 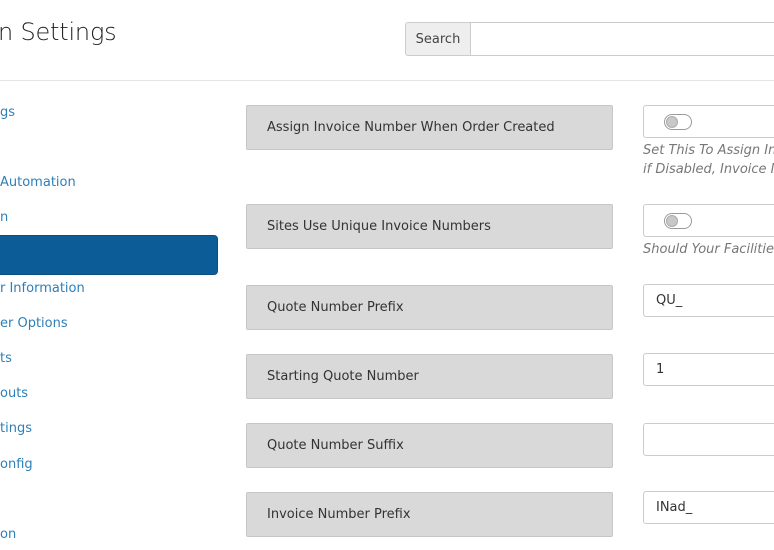 I want to click on unique-invoice-toggle, so click(x=678, y=221).